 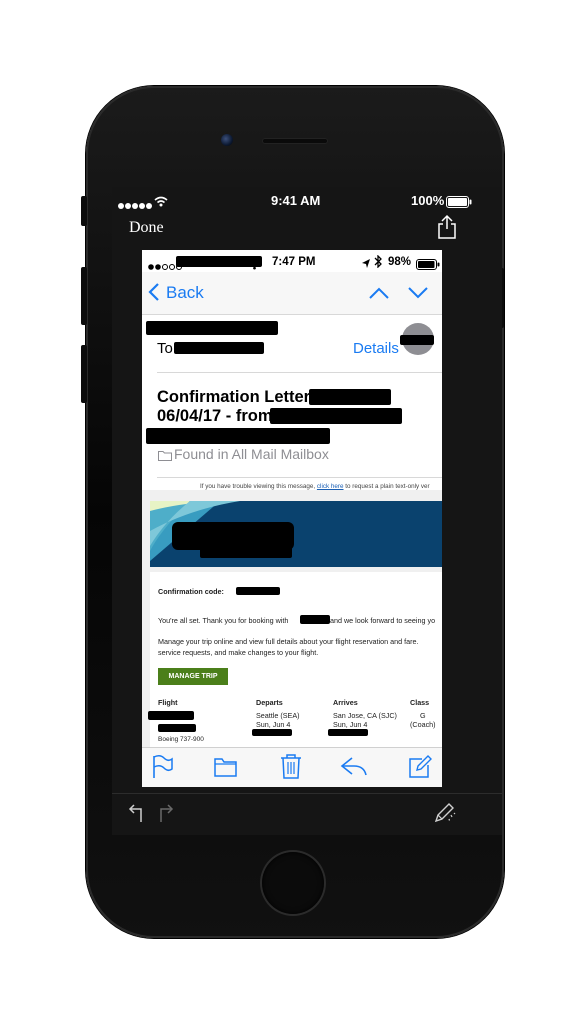 What do you see at coordinates (418, 295) in the screenshot?
I see `next-message-icon` at bounding box center [418, 295].